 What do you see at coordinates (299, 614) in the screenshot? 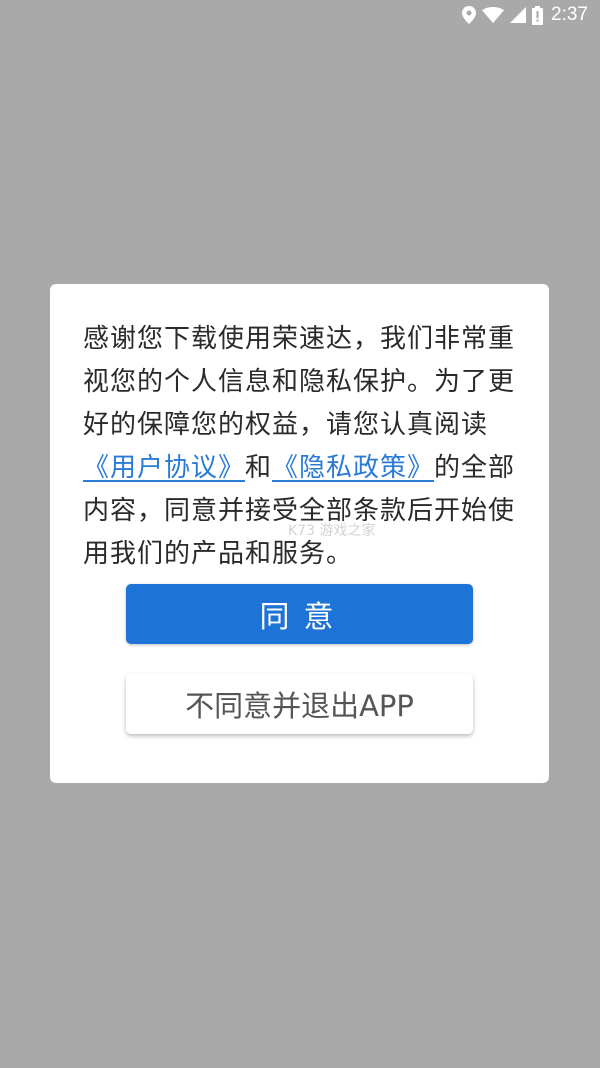
I see `agree-button: 同意` at bounding box center [299, 614].